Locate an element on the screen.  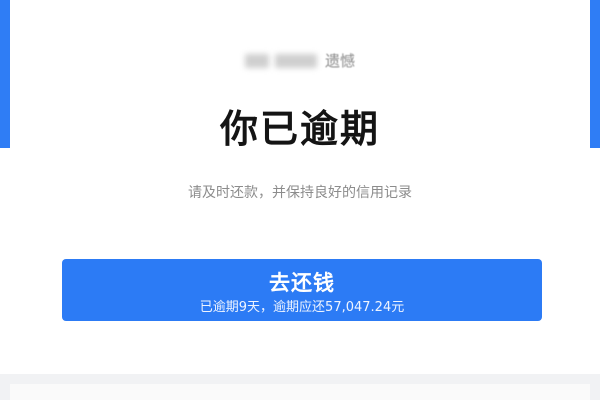
repay-button: 去还钱 已逾期9天，逾期应还57,047.24元 is located at coordinates (302, 290).